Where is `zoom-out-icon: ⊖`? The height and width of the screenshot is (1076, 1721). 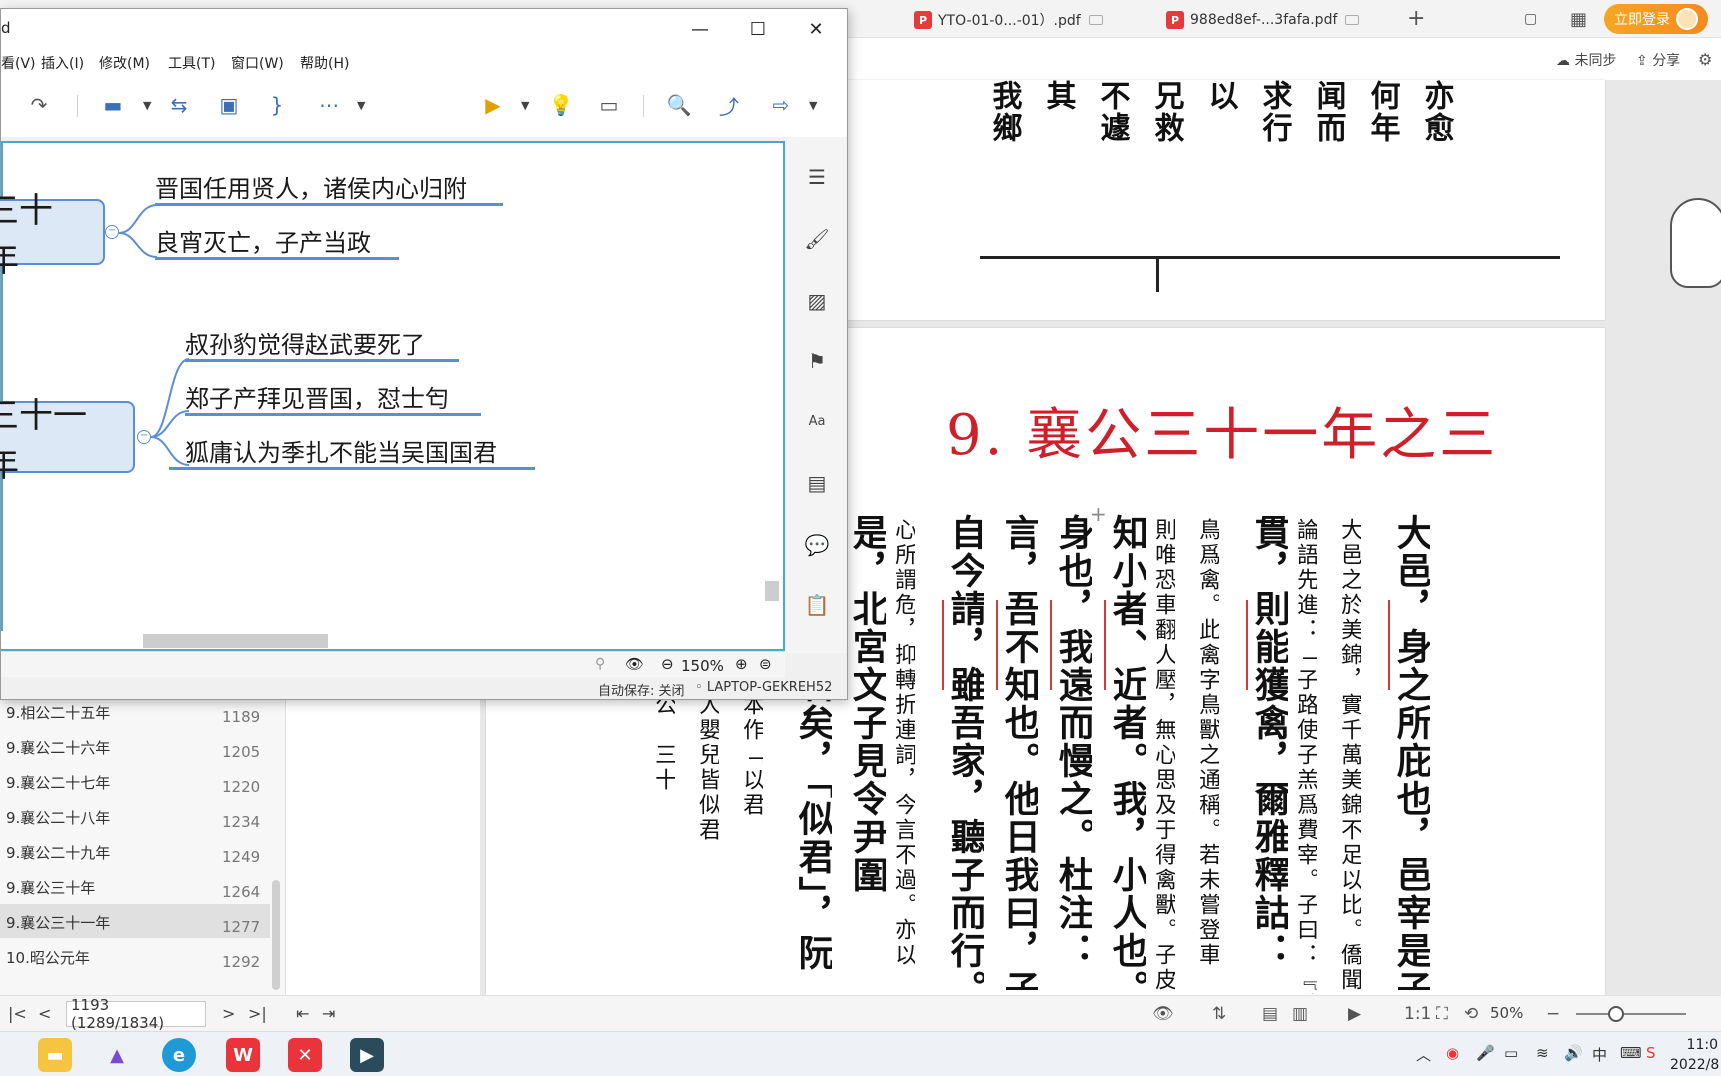
zoom-out-icon: ⊖ is located at coordinates (667, 664).